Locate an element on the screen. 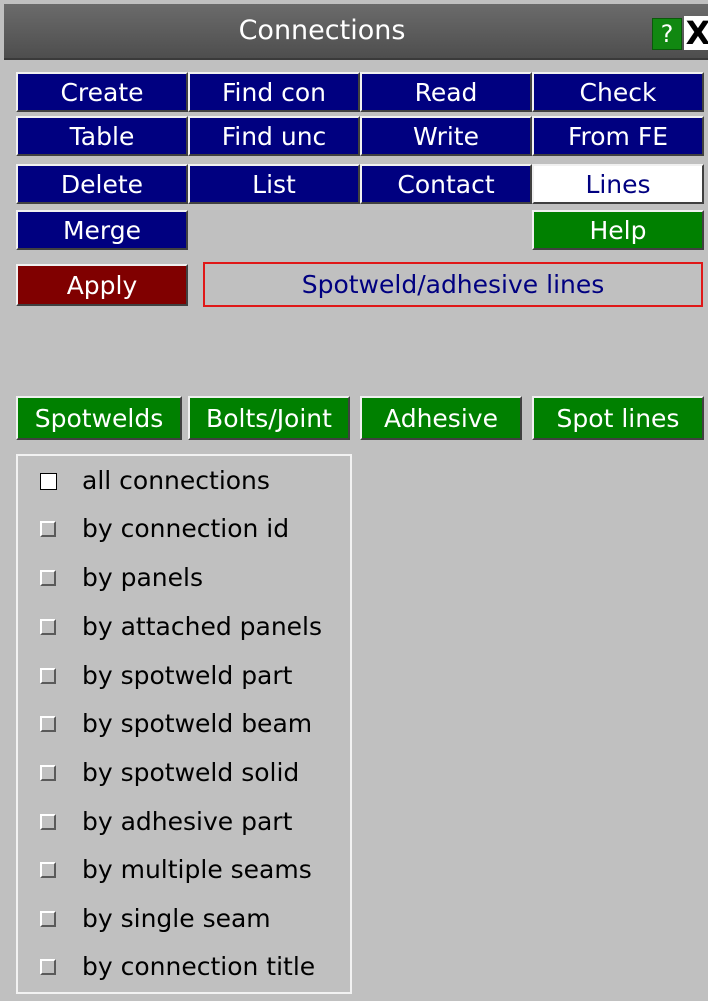 The image size is (708, 1001). list-item: by single seam is located at coordinates (184, 919).